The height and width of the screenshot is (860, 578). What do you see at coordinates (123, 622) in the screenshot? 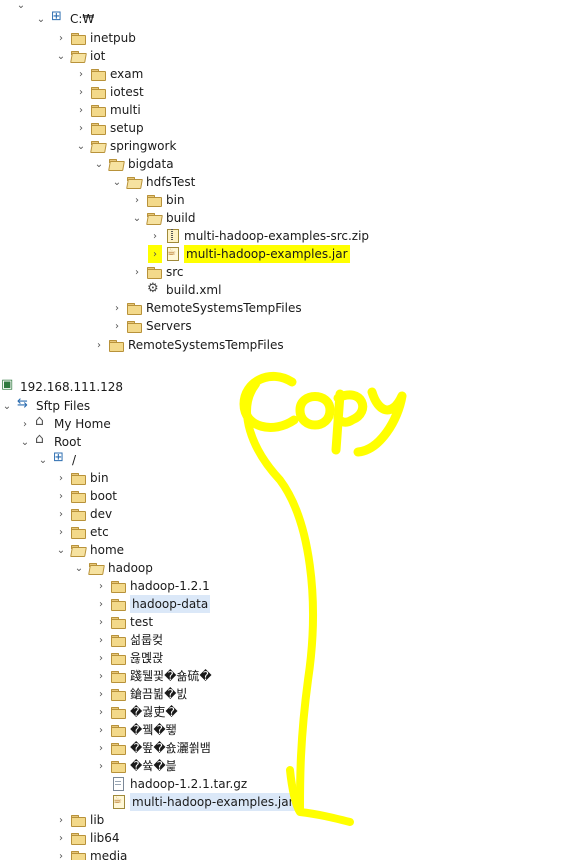
I see `tree-row-test: › test` at bounding box center [123, 622].